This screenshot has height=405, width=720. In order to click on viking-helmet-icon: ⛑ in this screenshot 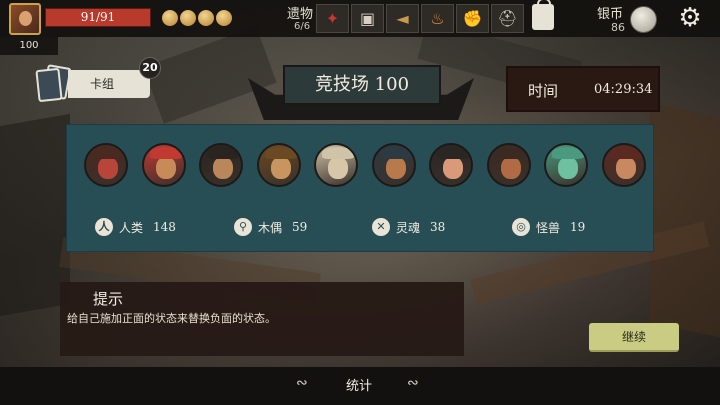, I will do `click(507, 18)`.